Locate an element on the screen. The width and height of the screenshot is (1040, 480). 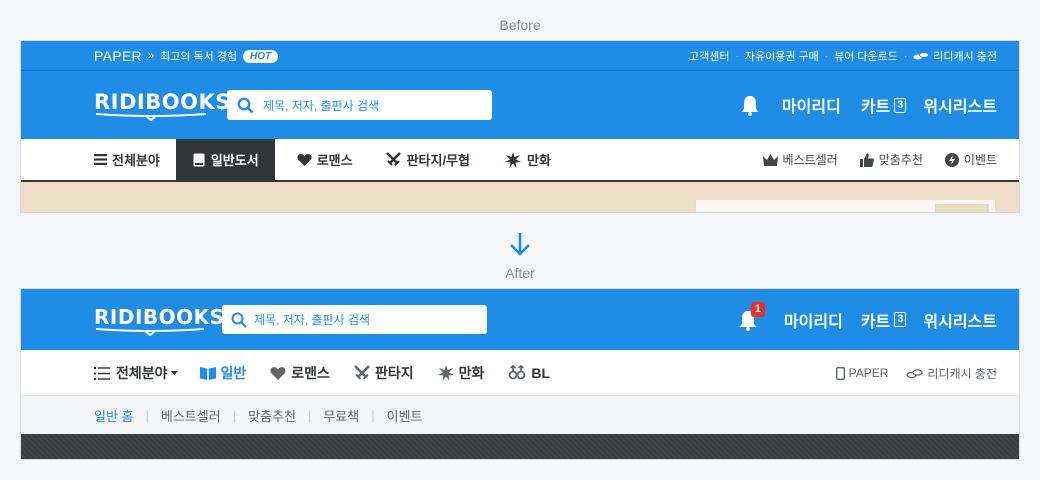
hamburger-icon is located at coordinates (100, 159).